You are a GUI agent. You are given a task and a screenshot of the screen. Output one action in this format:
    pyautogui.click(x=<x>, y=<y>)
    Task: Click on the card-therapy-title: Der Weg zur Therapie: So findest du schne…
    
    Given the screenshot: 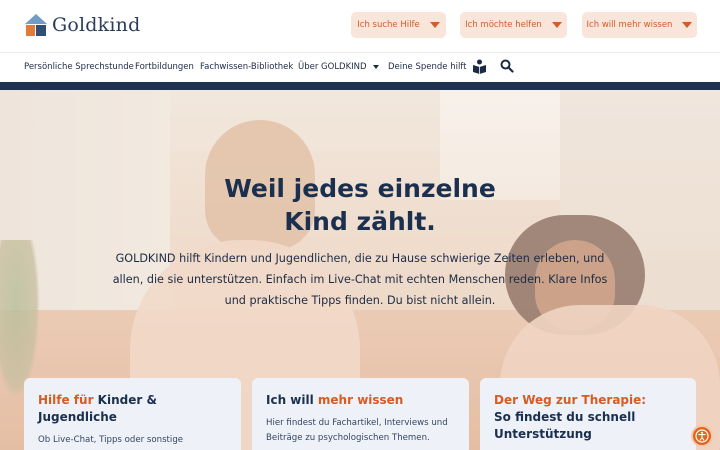 What is the action you would take?
    pyautogui.click(x=588, y=417)
    